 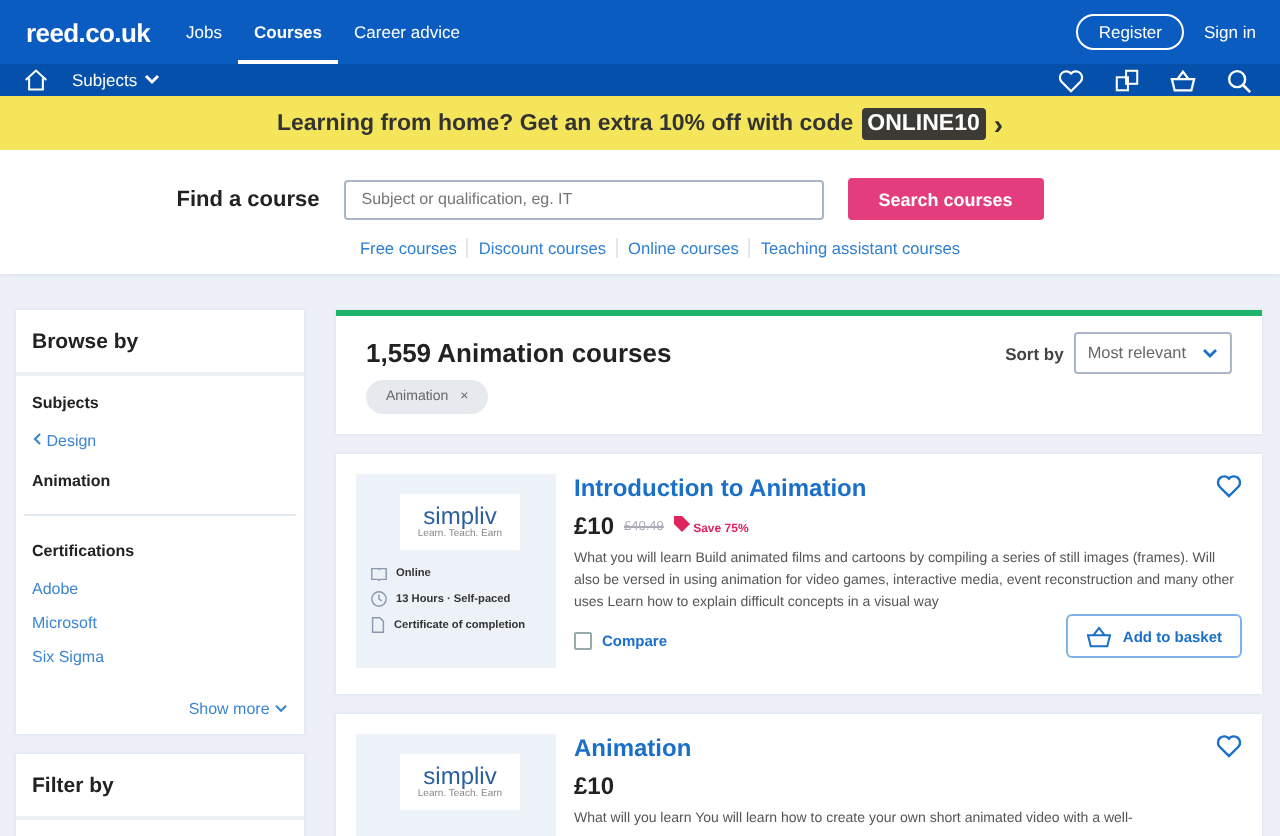 I want to click on quick-link: Online courses, so click(x=682, y=248).